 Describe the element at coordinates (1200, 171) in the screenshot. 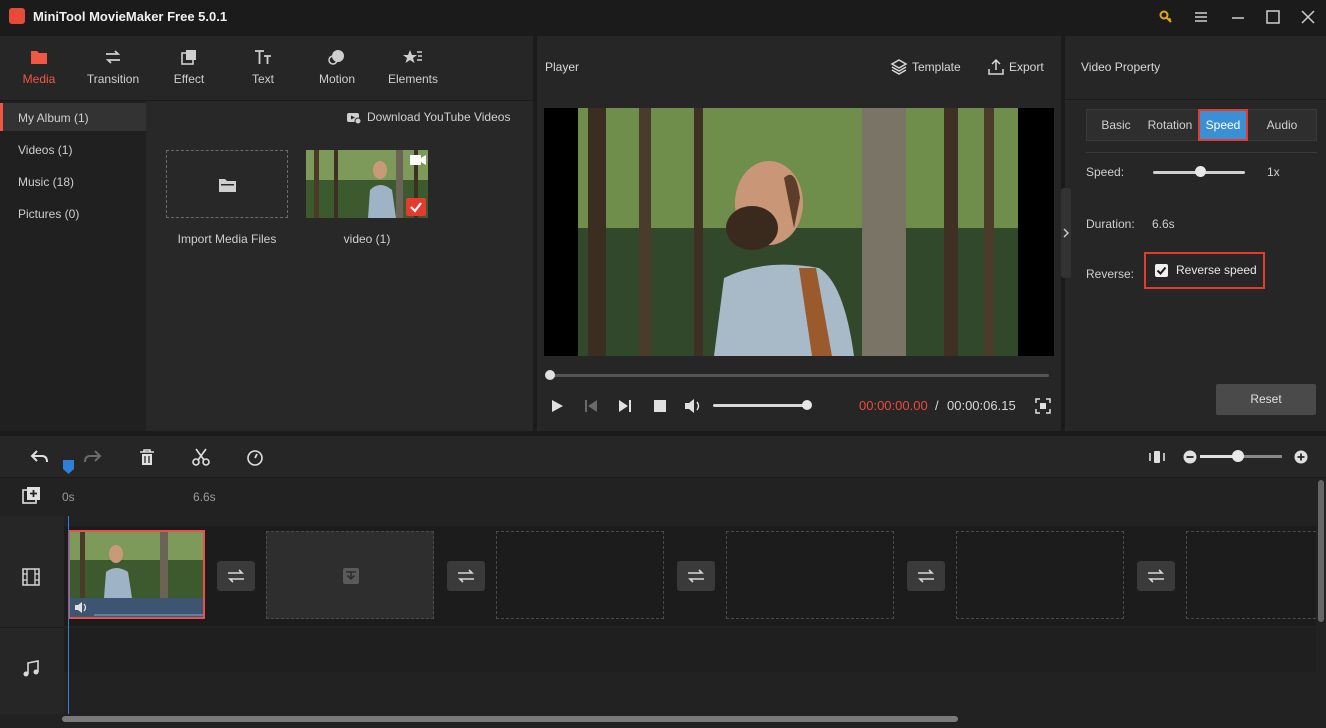

I see `speed-handle` at that location.